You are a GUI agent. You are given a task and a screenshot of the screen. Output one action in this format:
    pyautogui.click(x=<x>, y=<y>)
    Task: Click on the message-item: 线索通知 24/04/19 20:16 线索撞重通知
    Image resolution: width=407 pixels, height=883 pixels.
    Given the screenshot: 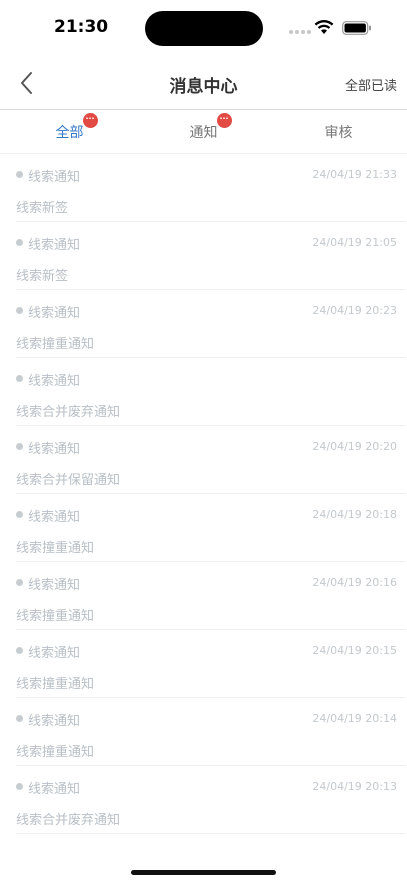 What is the action you would take?
    pyautogui.click(x=211, y=596)
    